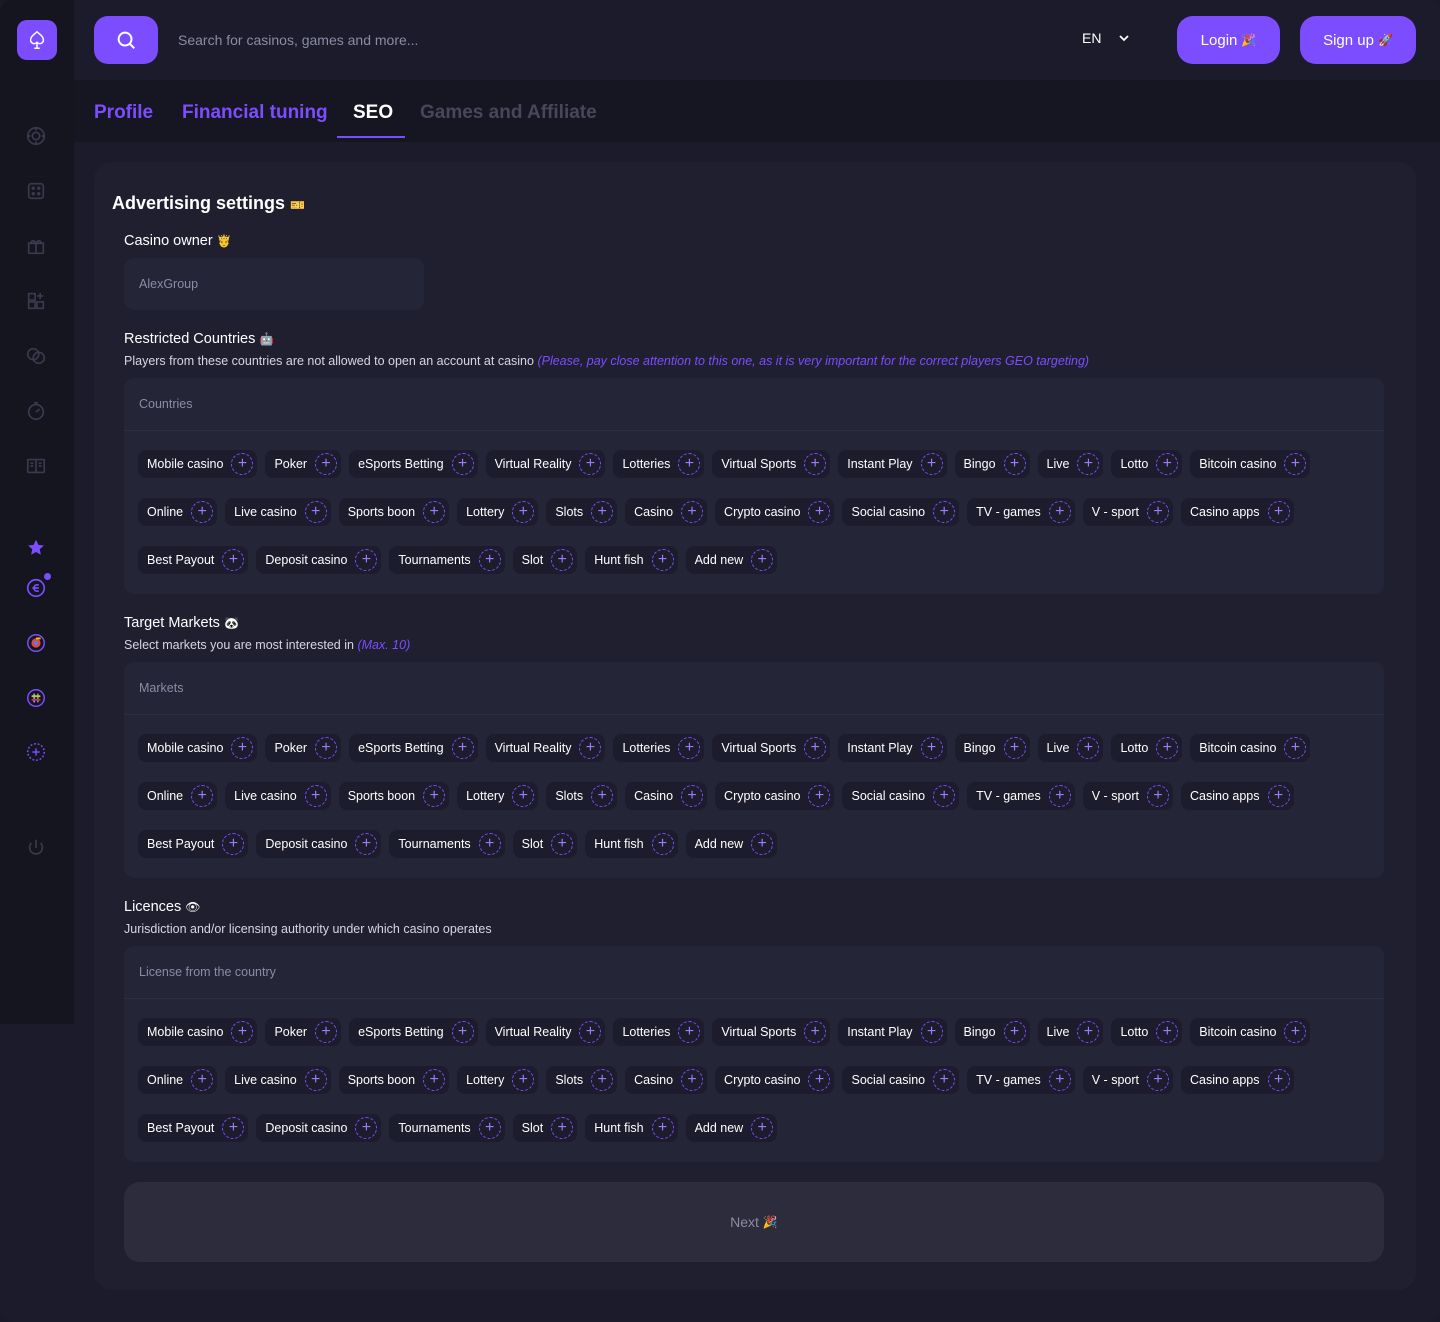 Image resolution: width=1440 pixels, height=1322 pixels. I want to click on search-input, so click(438, 40).